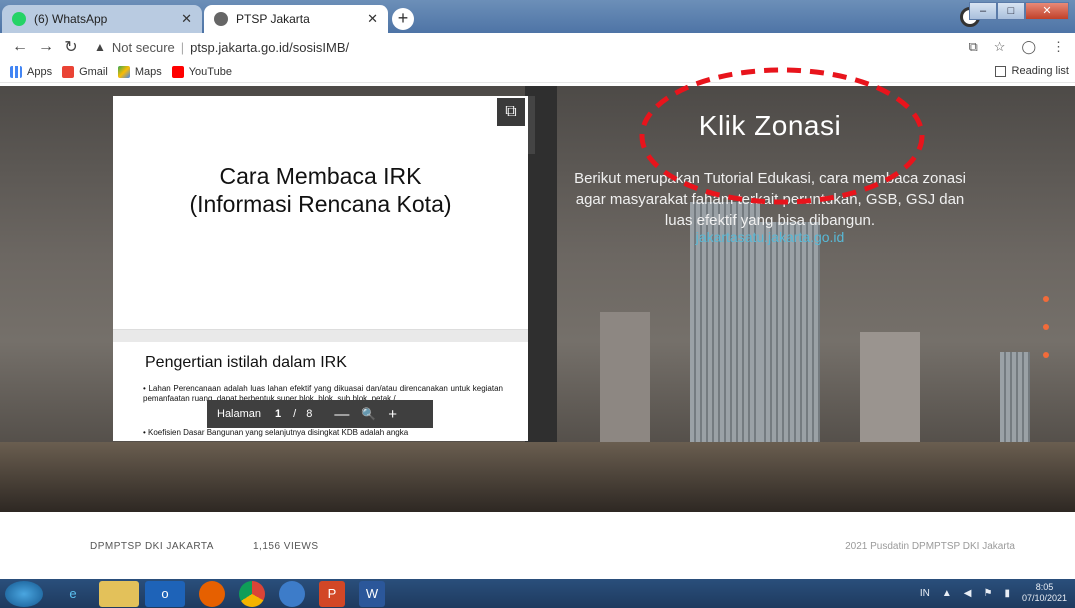  Describe the element at coordinates (782, 136) in the screenshot. I see `annotation-ellipse` at that location.